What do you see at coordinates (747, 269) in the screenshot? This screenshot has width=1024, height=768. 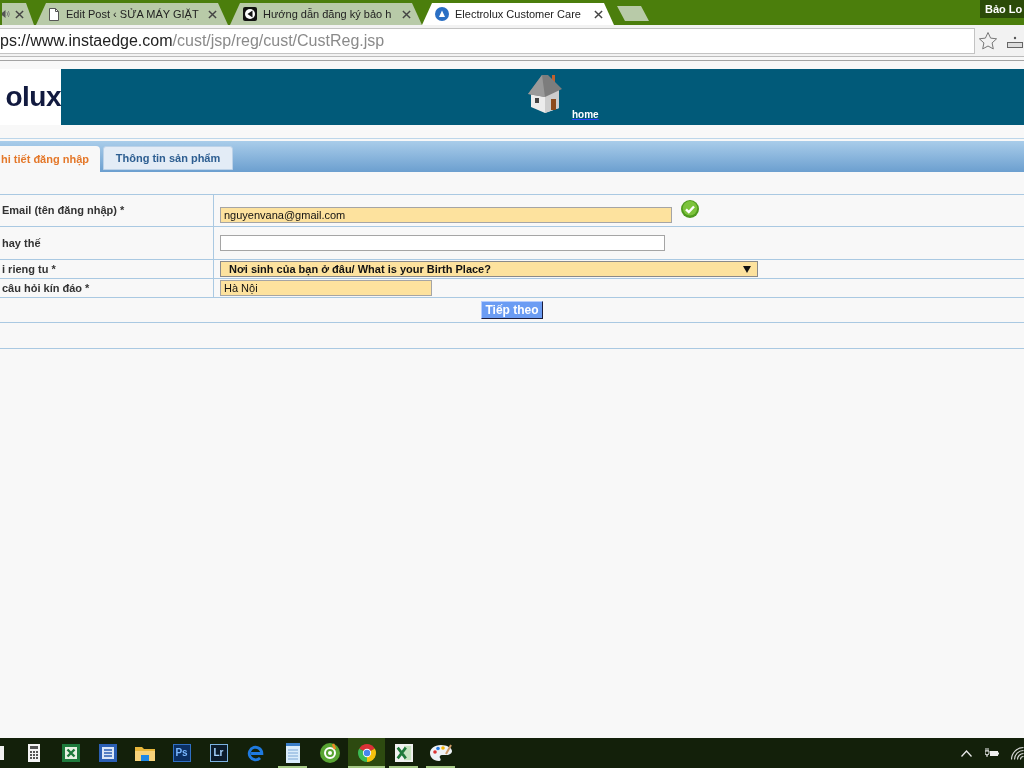 I see `caret-icon` at bounding box center [747, 269].